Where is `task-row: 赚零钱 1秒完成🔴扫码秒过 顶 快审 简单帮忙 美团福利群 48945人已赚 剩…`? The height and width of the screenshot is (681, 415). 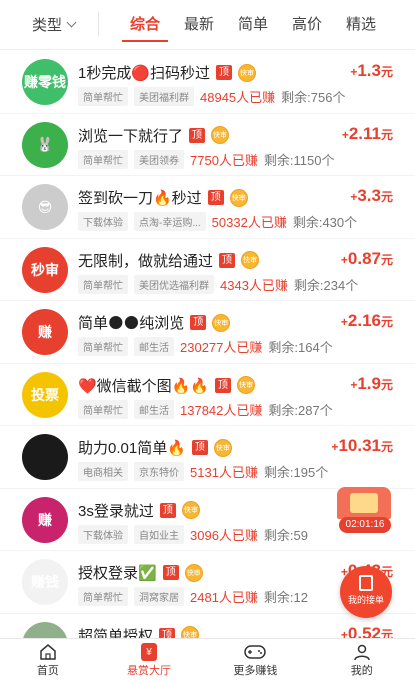
task-row: 赚零钱 1秒完成🔴扫码秒过 顶 快审 简单帮忙 美团福利群 48945人已赚 剩… is located at coordinates (207, 82).